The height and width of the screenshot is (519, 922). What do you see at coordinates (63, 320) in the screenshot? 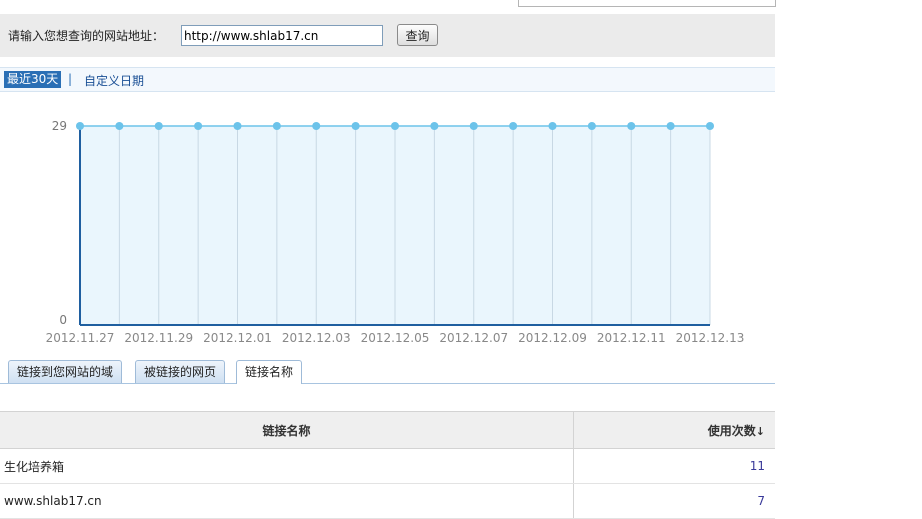
I see `y-tick-label: 0` at bounding box center [63, 320].